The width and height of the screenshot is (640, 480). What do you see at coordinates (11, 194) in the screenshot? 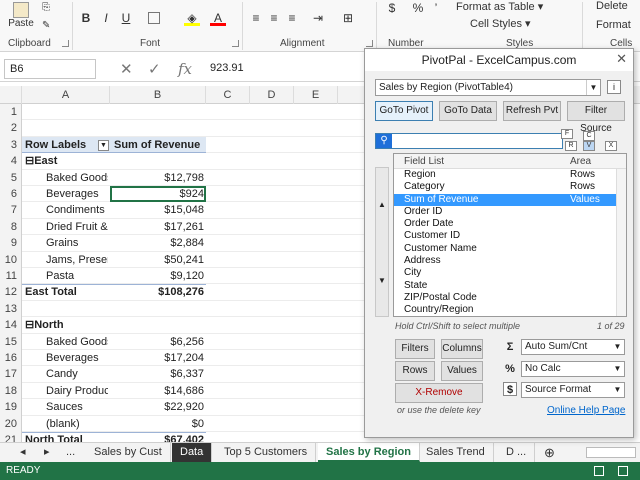
I see `row-header: 6` at bounding box center [11, 194].